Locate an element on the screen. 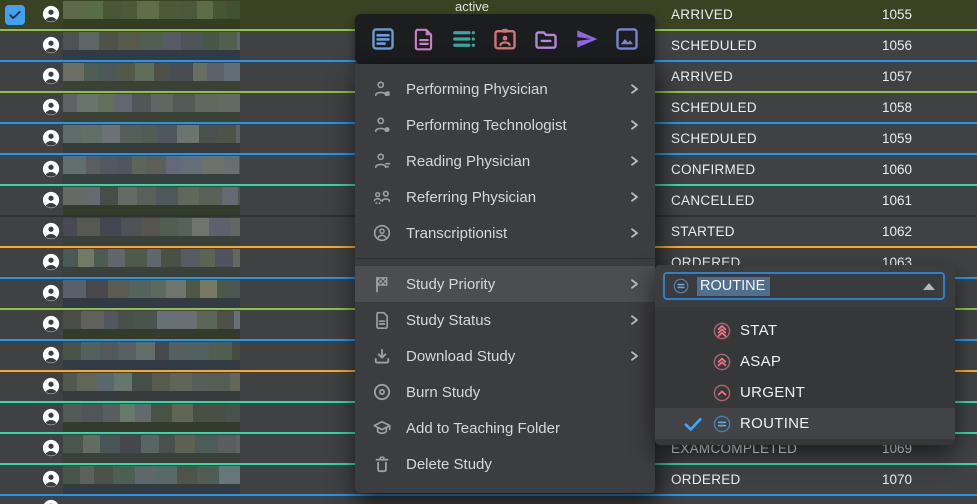 This screenshot has width=977, height=504. menu-item-label: Referring Physician is located at coordinates (471, 197).